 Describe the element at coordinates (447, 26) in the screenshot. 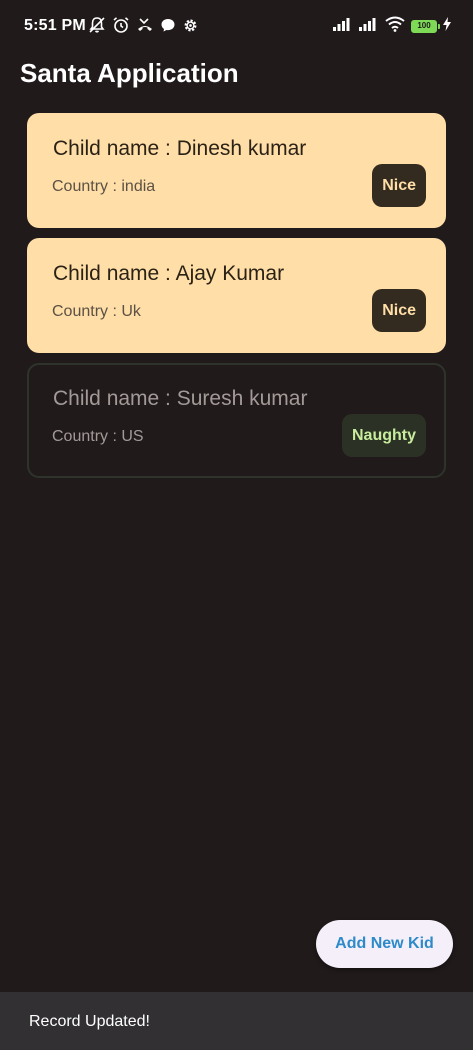

I see `charging-bolt-icon` at that location.